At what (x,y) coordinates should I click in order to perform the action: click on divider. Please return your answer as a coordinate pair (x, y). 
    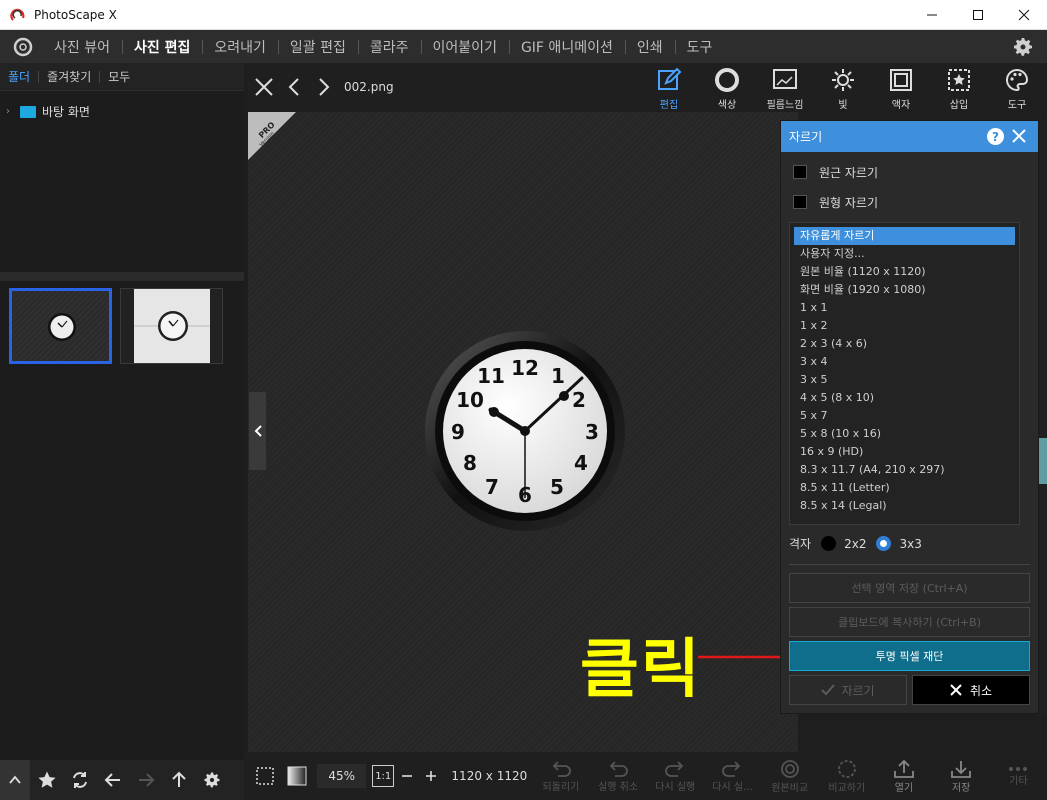
    Looking at the image, I should click on (909, 564).